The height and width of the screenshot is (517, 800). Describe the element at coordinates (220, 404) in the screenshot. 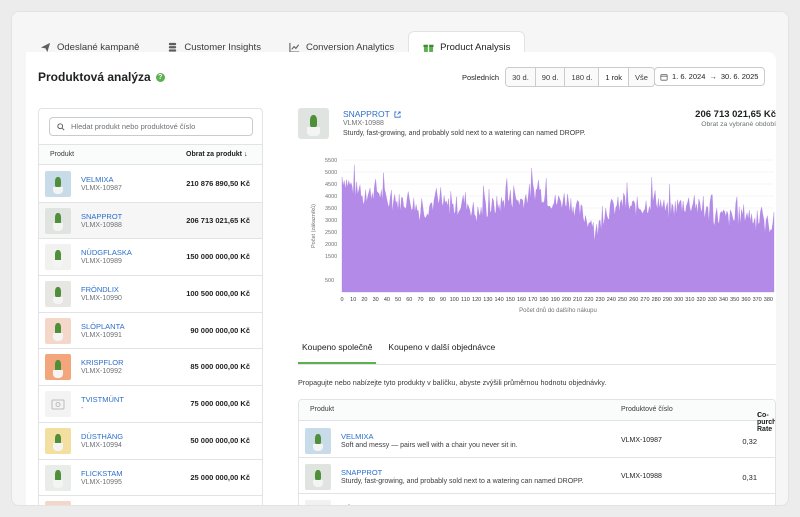

I see `list-item-revenue: 75 000 000,00 Kč` at that location.